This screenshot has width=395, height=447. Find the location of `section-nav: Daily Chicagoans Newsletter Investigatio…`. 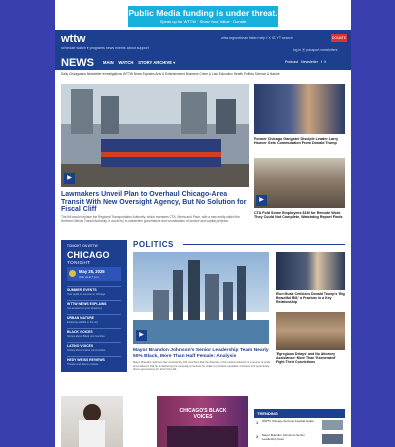

section-nav: Daily Chicagoans Newsletter Investigatio… is located at coordinates (170, 74).